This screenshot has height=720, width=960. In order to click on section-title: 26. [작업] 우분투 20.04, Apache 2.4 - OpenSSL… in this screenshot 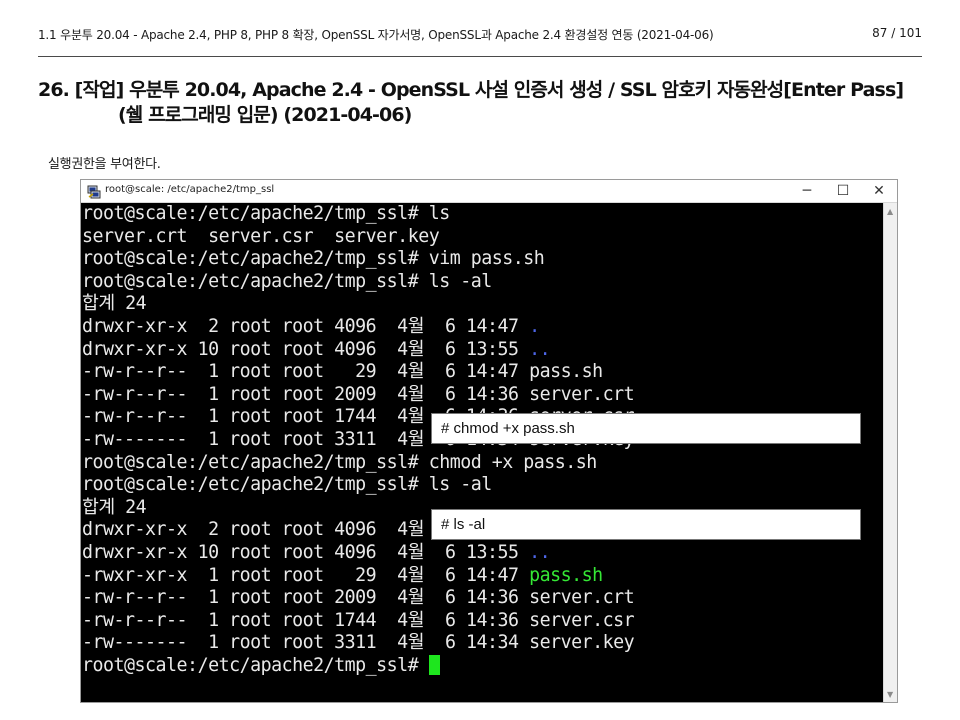, I will do `click(471, 103)`.